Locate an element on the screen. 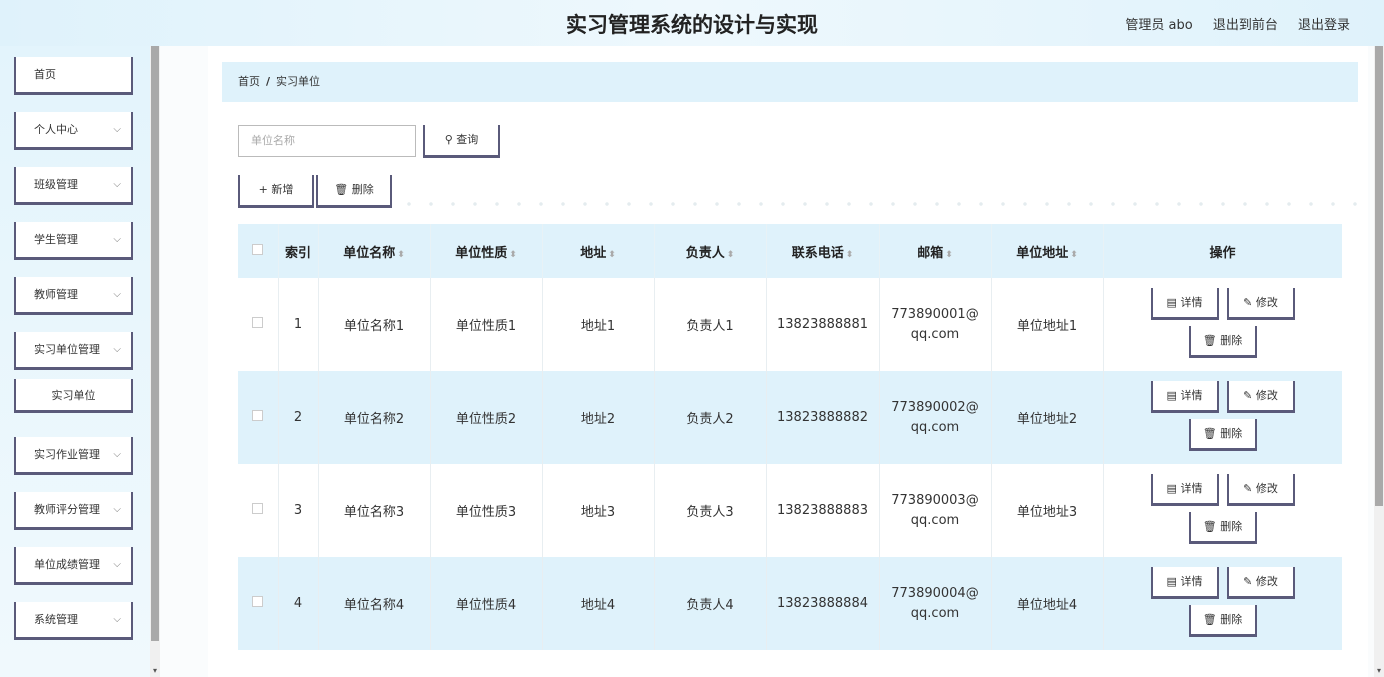  select-all-checkbox is located at coordinates (258, 249).